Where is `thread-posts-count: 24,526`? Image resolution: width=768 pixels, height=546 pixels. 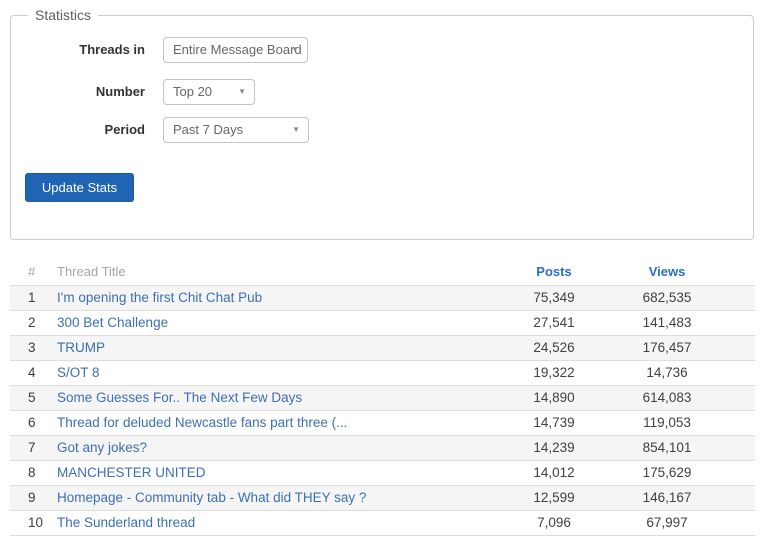 thread-posts-count: 24,526 is located at coordinates (554, 348).